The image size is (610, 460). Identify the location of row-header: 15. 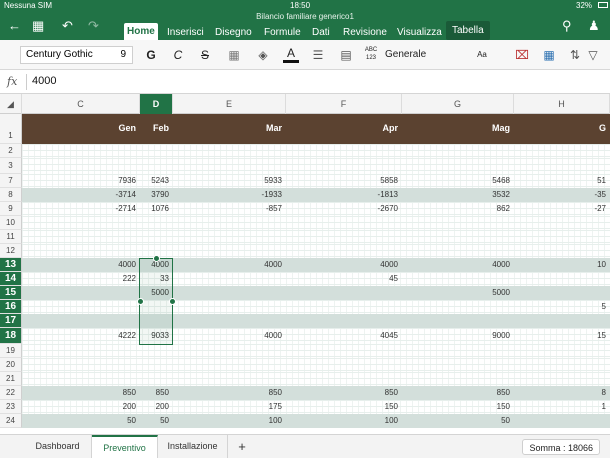
(11, 293).